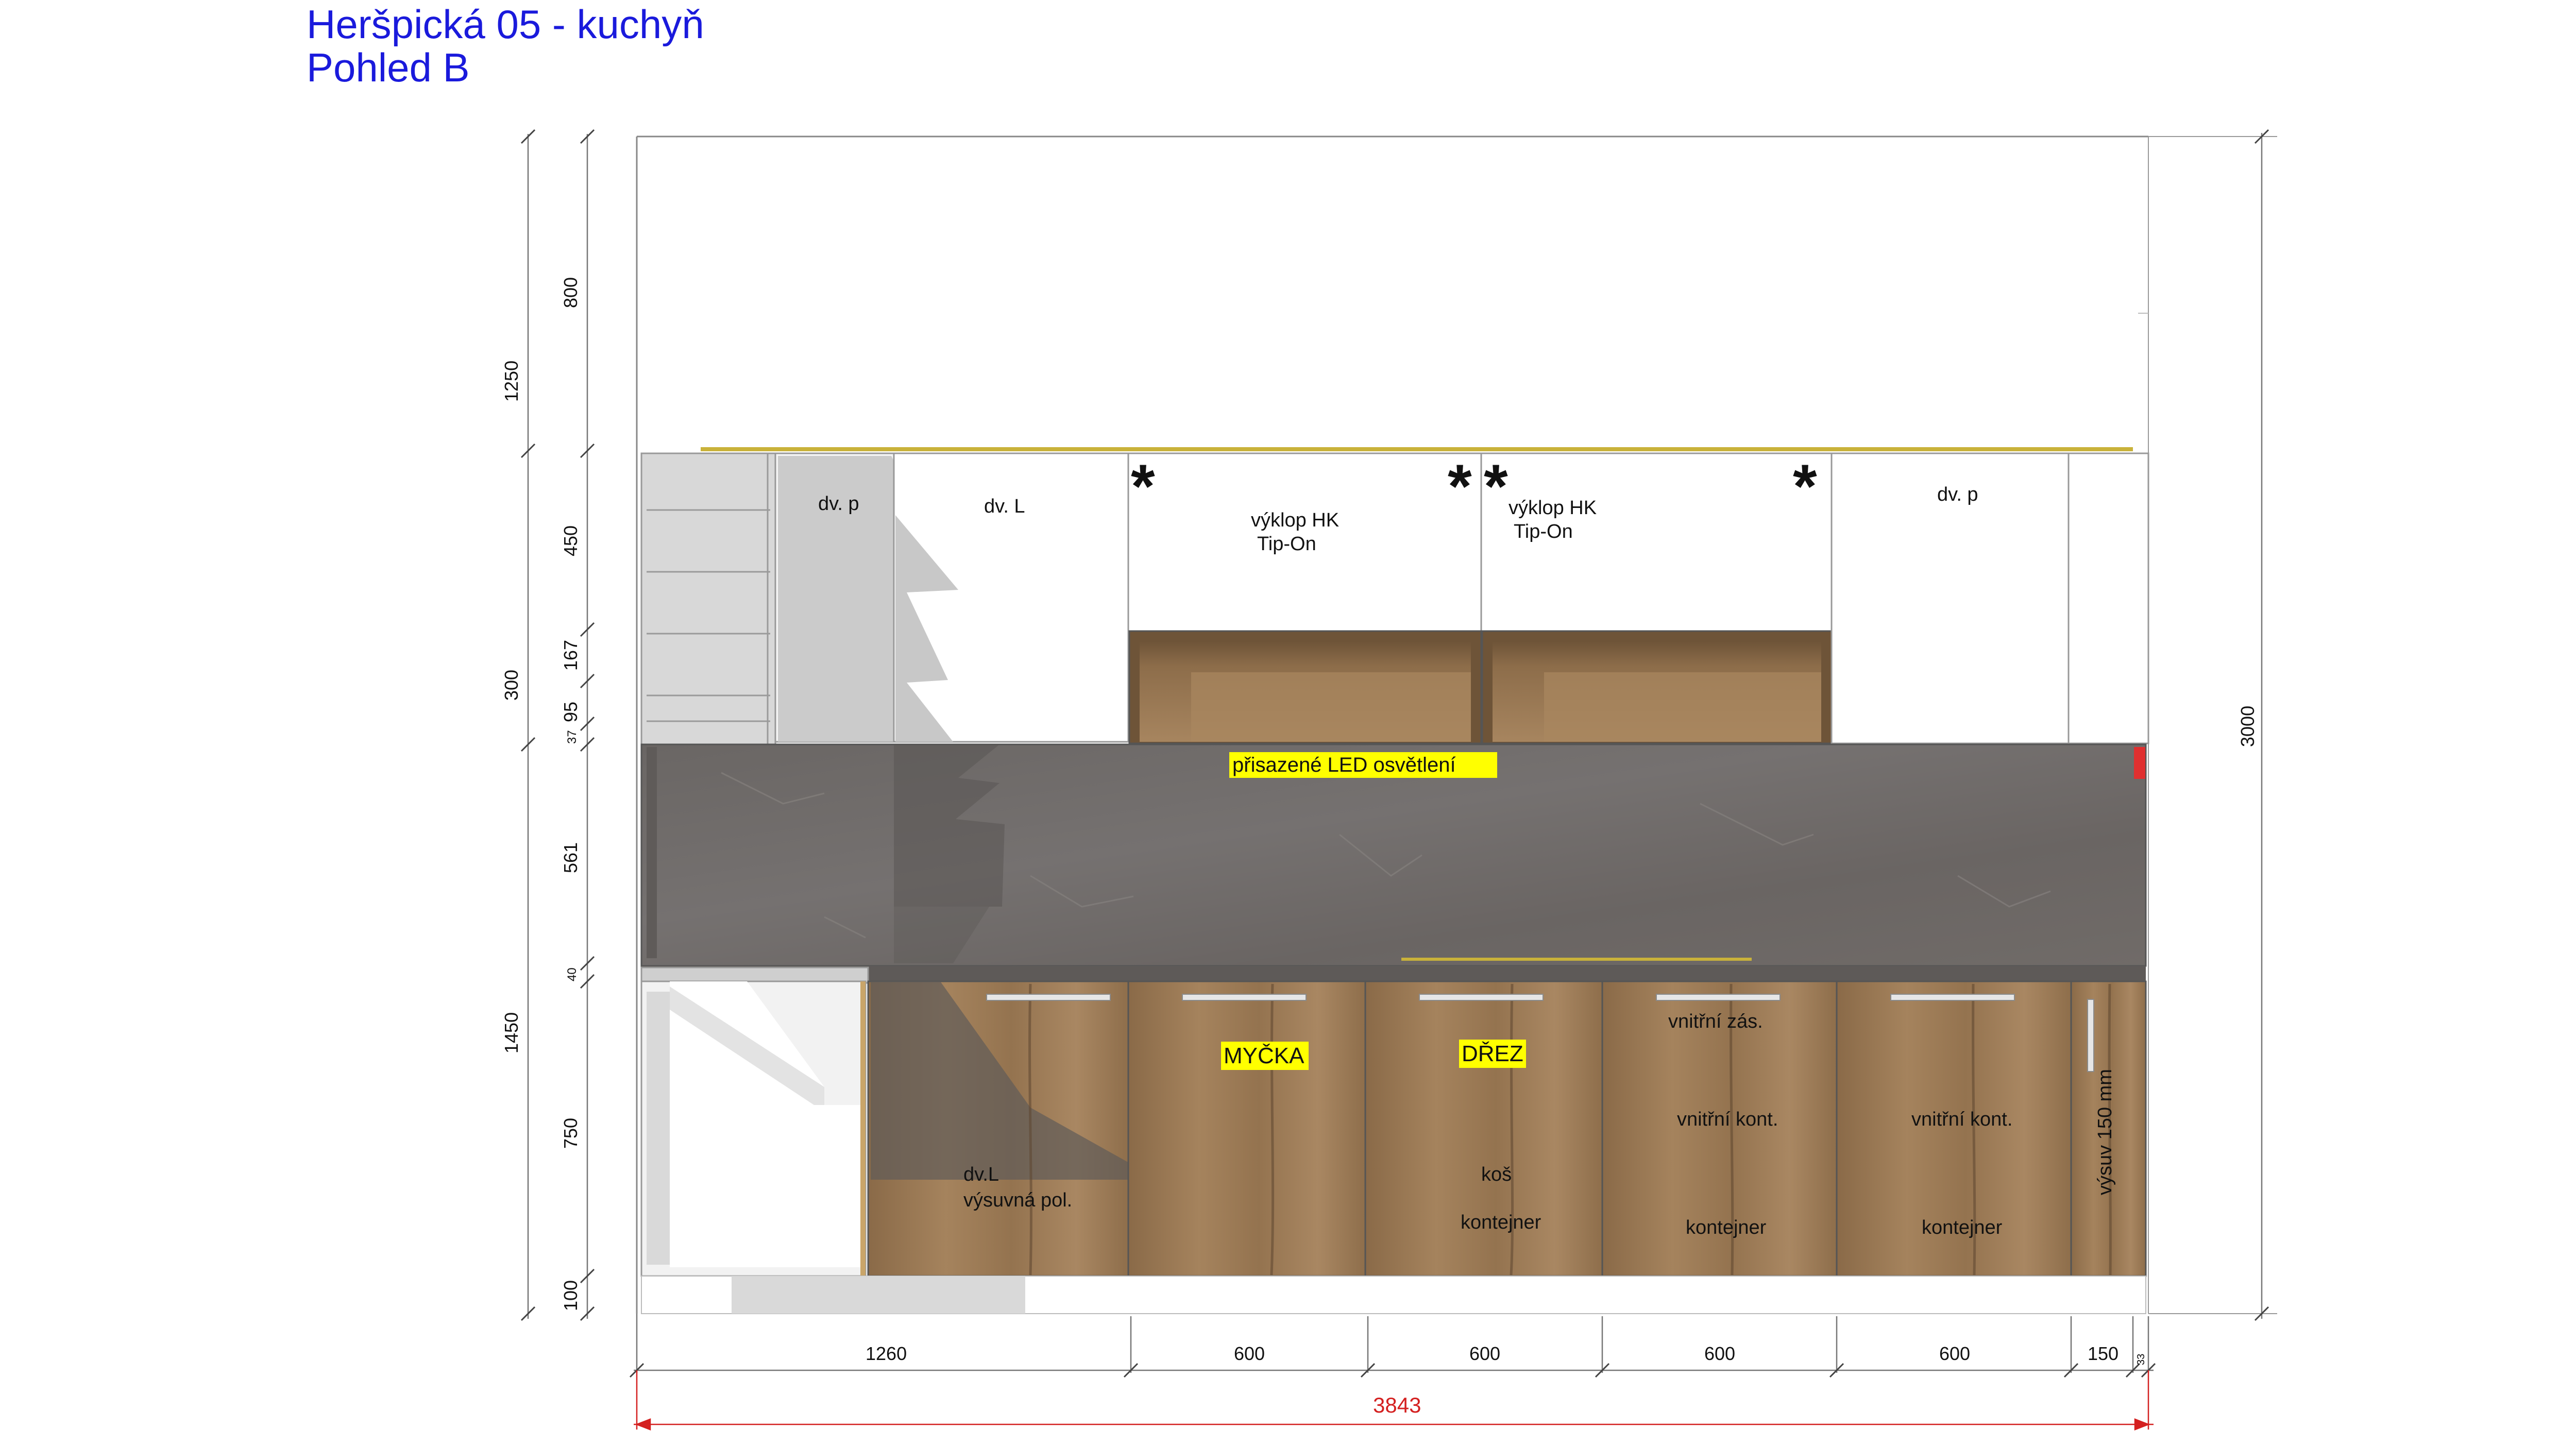  I want to click on door-dishwasher, so click(1246, 1128).